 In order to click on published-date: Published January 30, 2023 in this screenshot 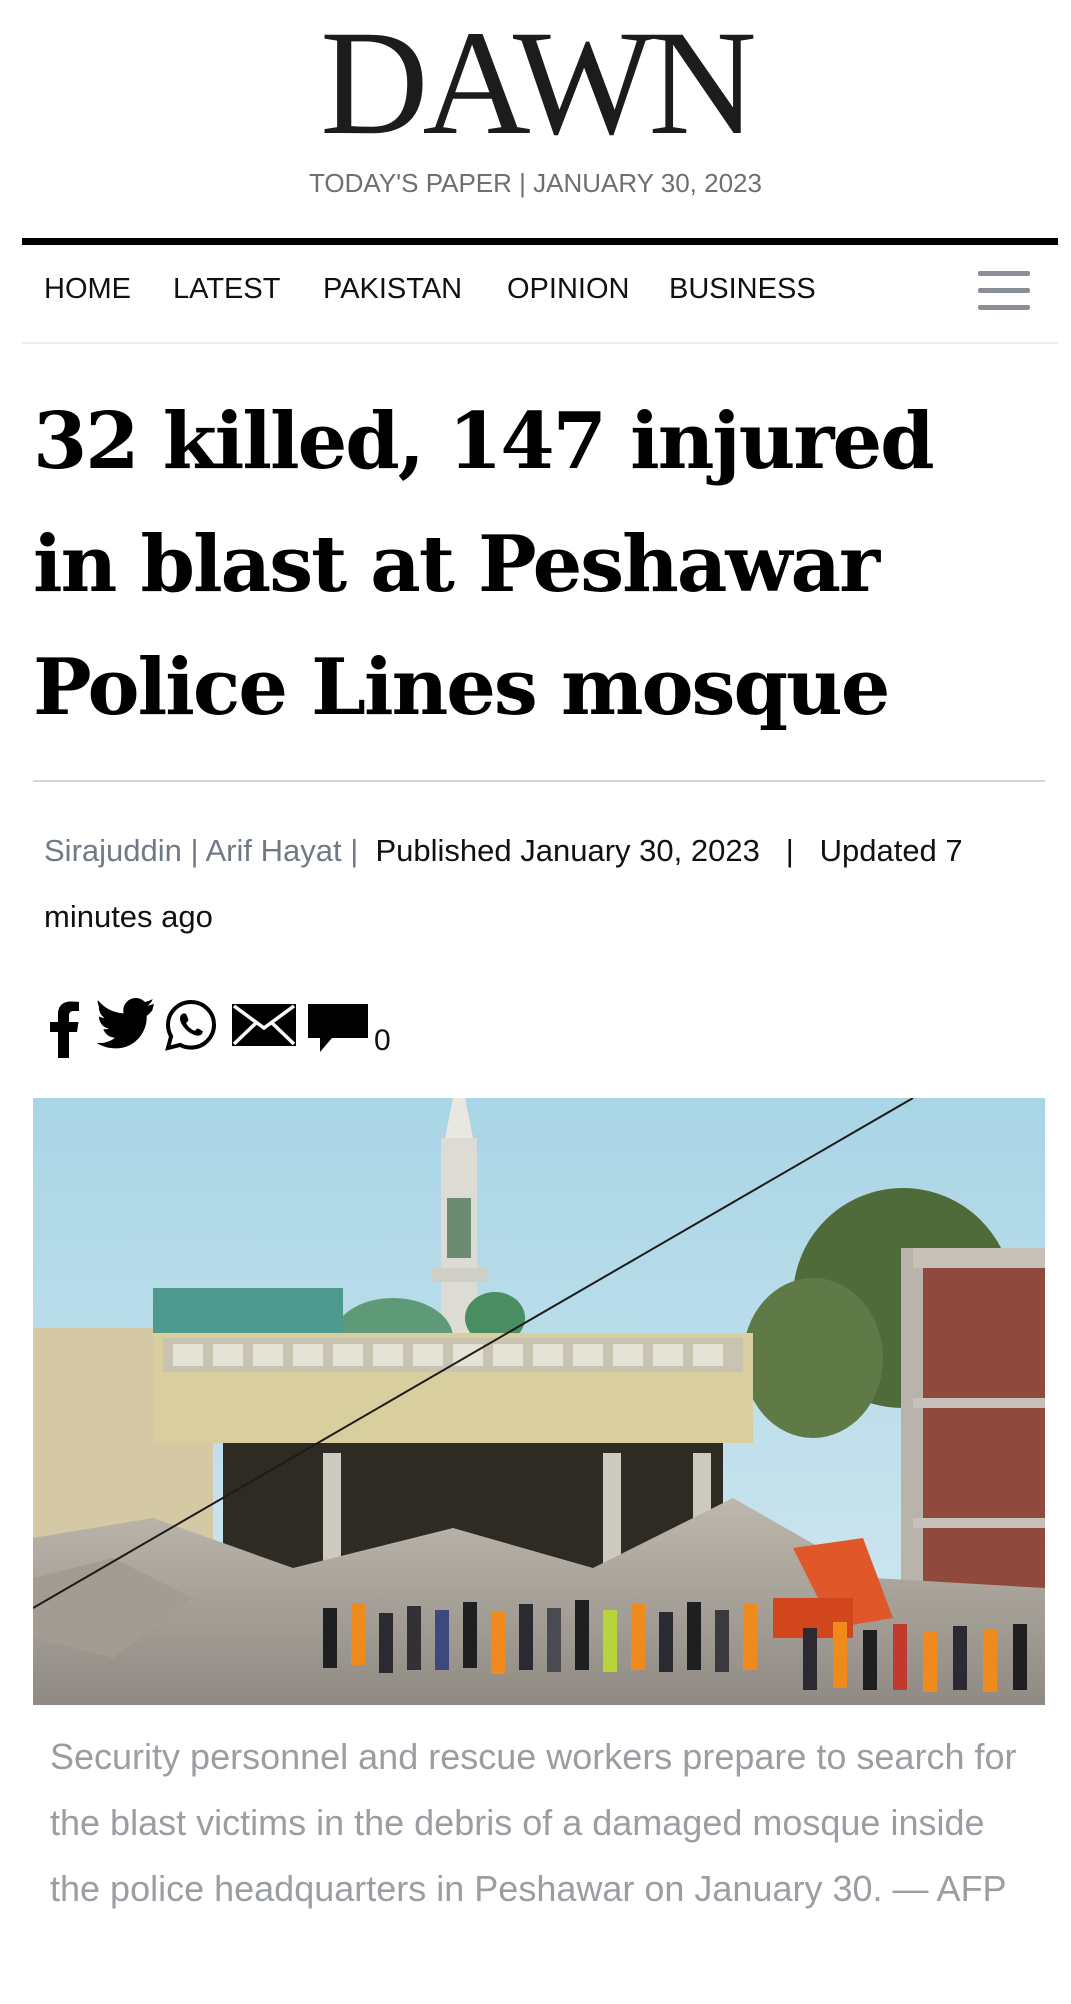, I will do `click(567, 850)`.